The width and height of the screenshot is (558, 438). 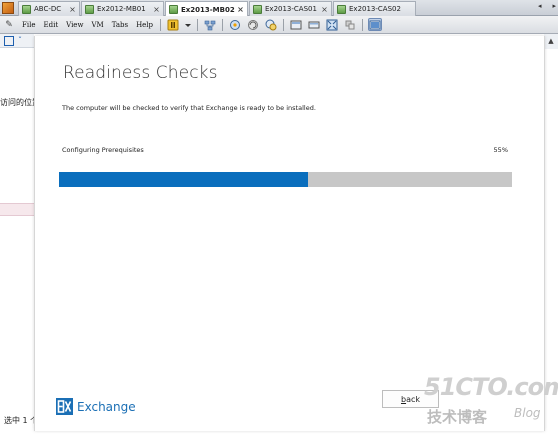 What do you see at coordinates (457, 417) in the screenshot?
I see `watermark-subtitle: 技术博客` at bounding box center [457, 417].